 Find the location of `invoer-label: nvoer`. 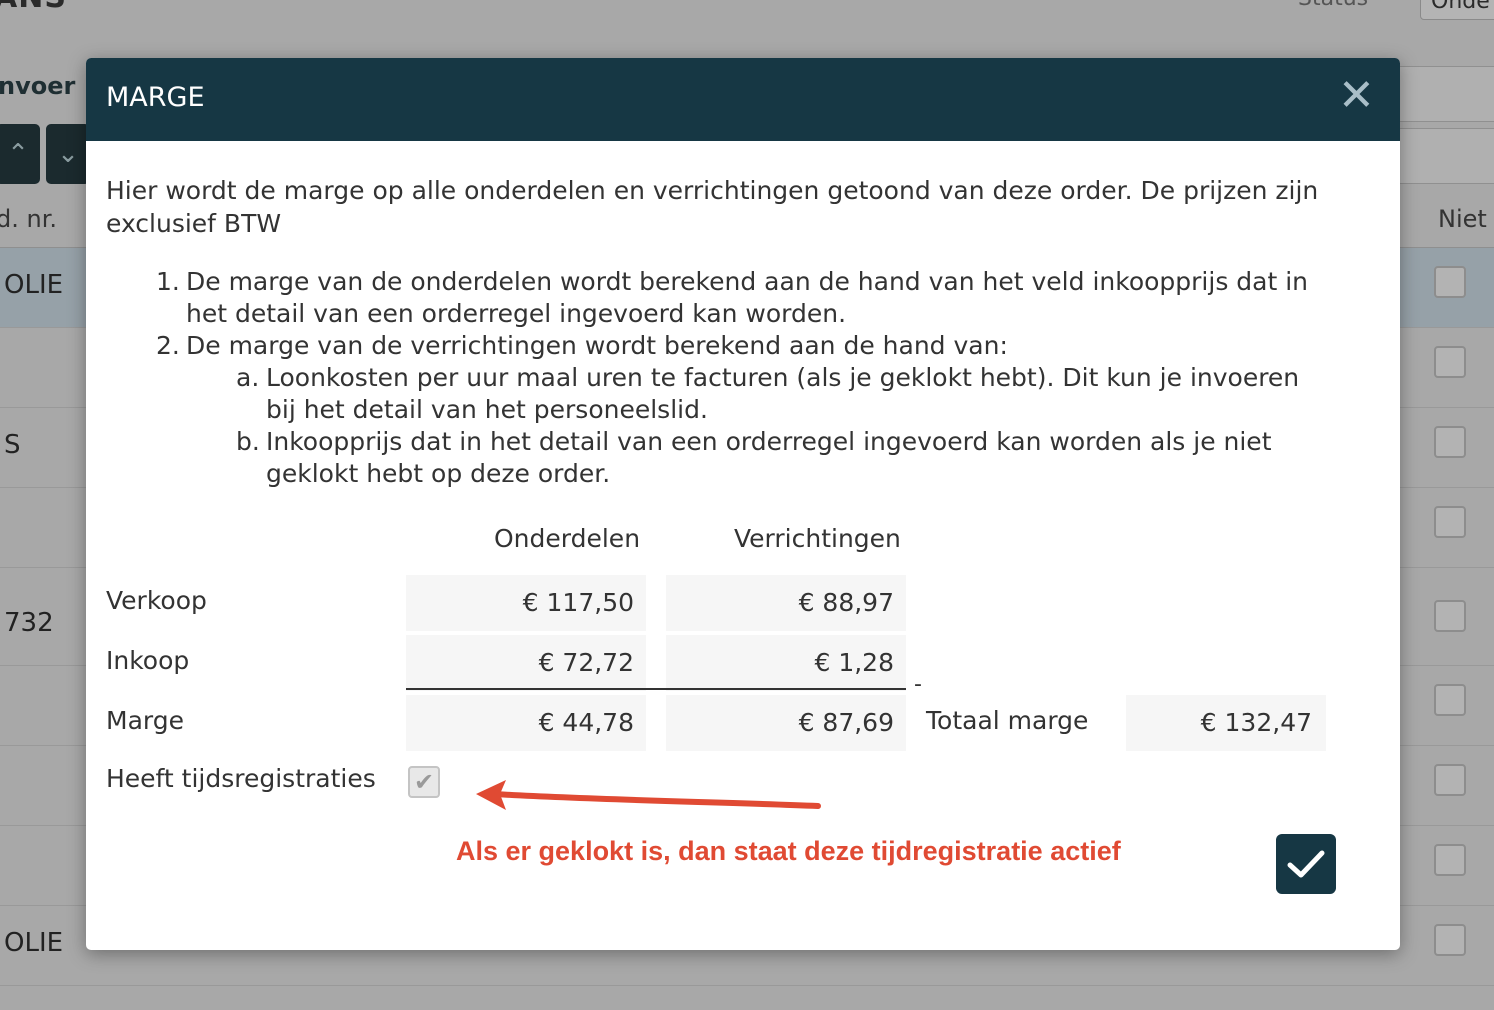

invoer-label: nvoer is located at coordinates (38, 86).